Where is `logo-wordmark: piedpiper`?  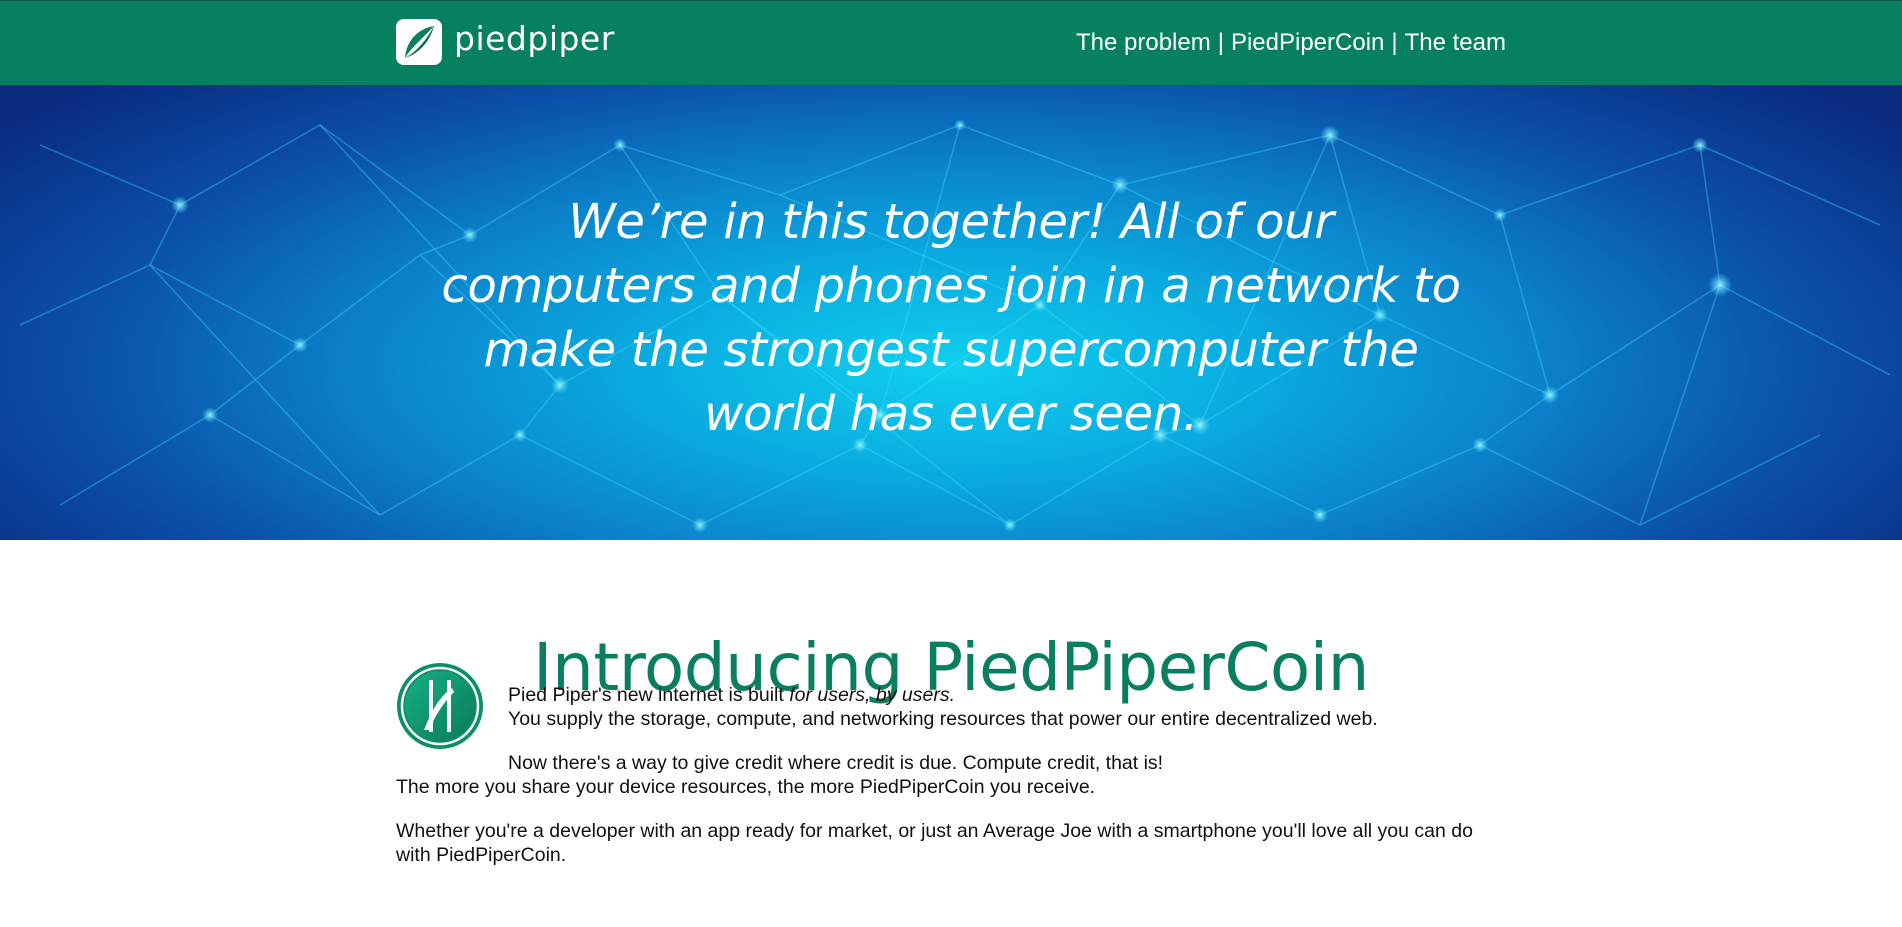 logo-wordmark: piedpiper is located at coordinates (534, 38).